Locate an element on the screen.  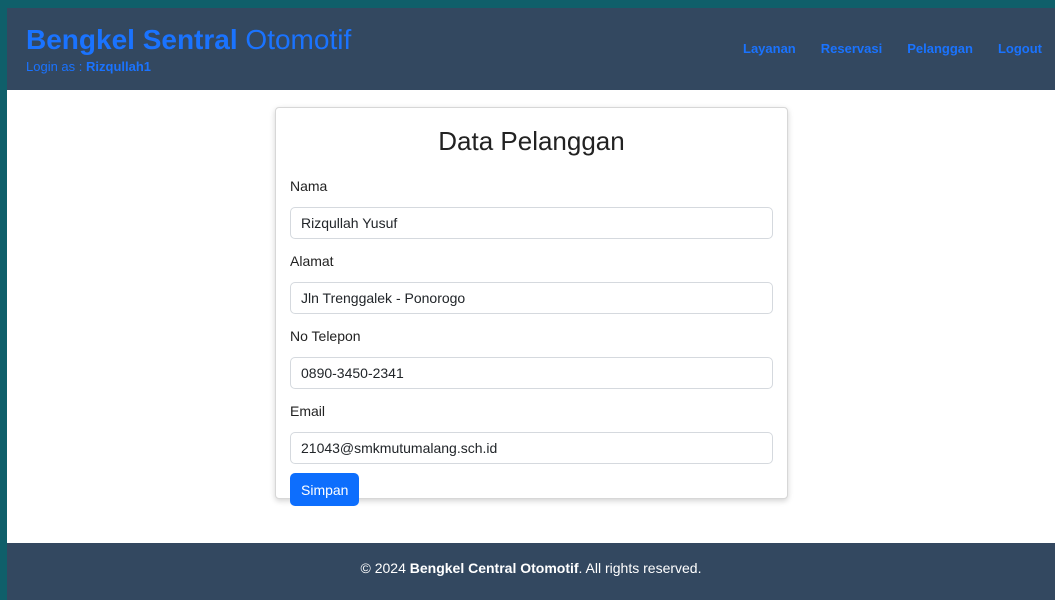
nav-menu: Layanan Reservasi Pelanggan Logout is located at coordinates (892, 48).